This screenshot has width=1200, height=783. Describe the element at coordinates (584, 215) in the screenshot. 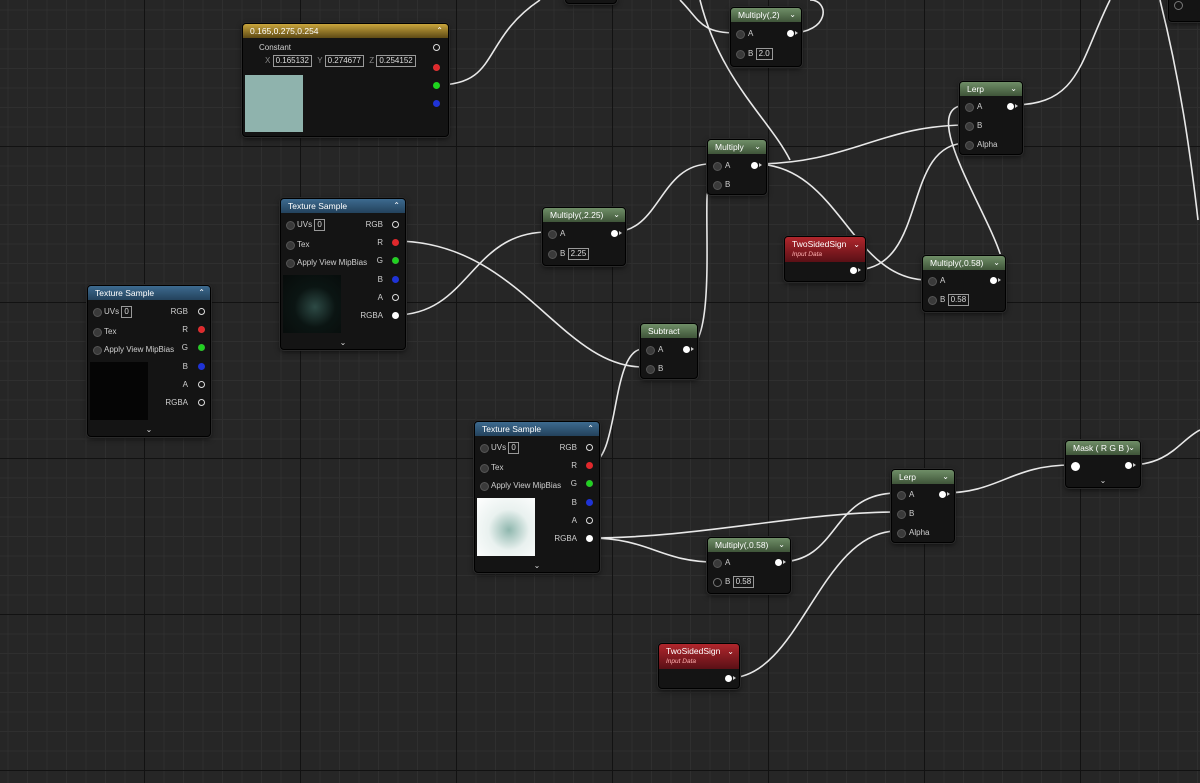

I see `node-header: Multiply(,2.25) ⌄` at that location.